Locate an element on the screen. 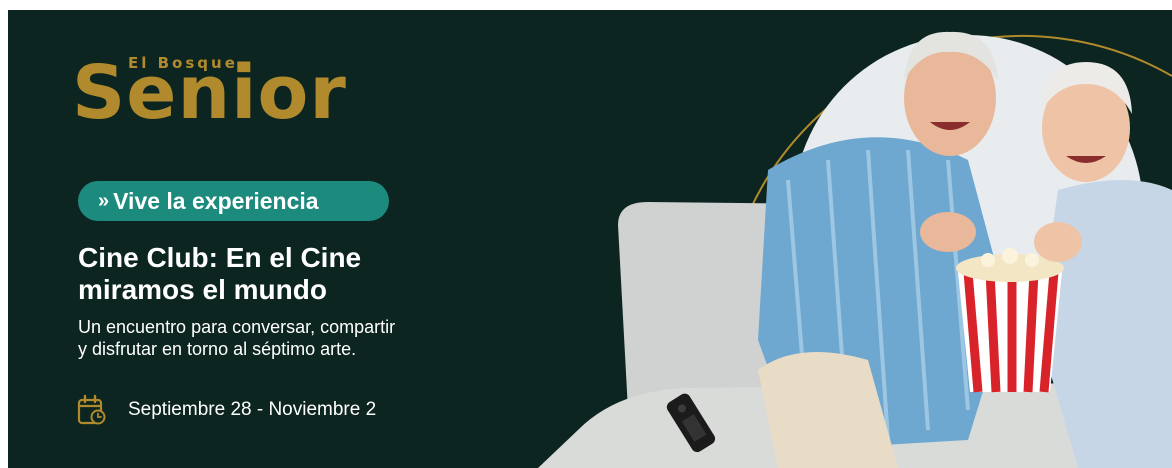  event-dates: Septiembre 28 - Noviembre 2 is located at coordinates (226, 410).